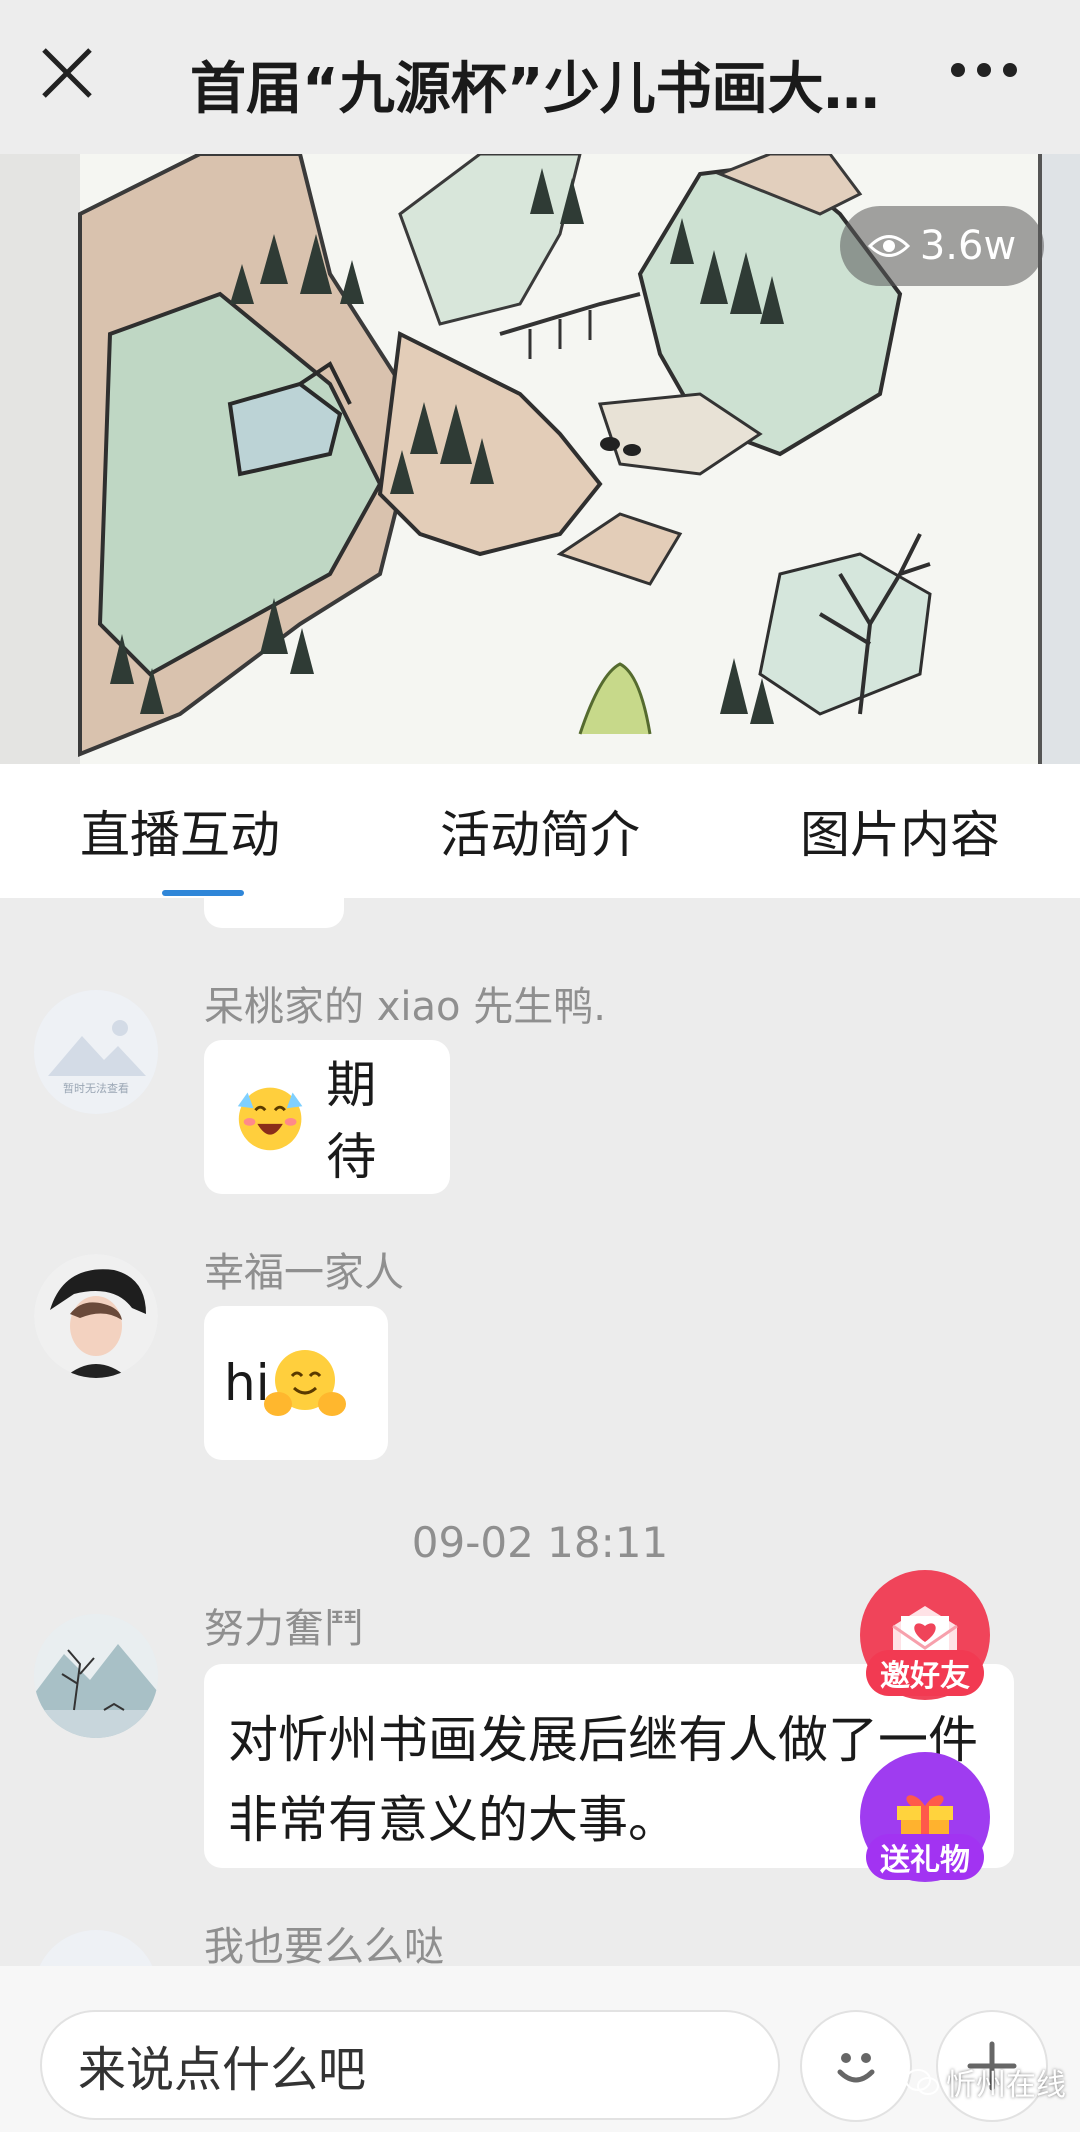  I want to click on chat-bubble: 期待, so click(327, 1117).